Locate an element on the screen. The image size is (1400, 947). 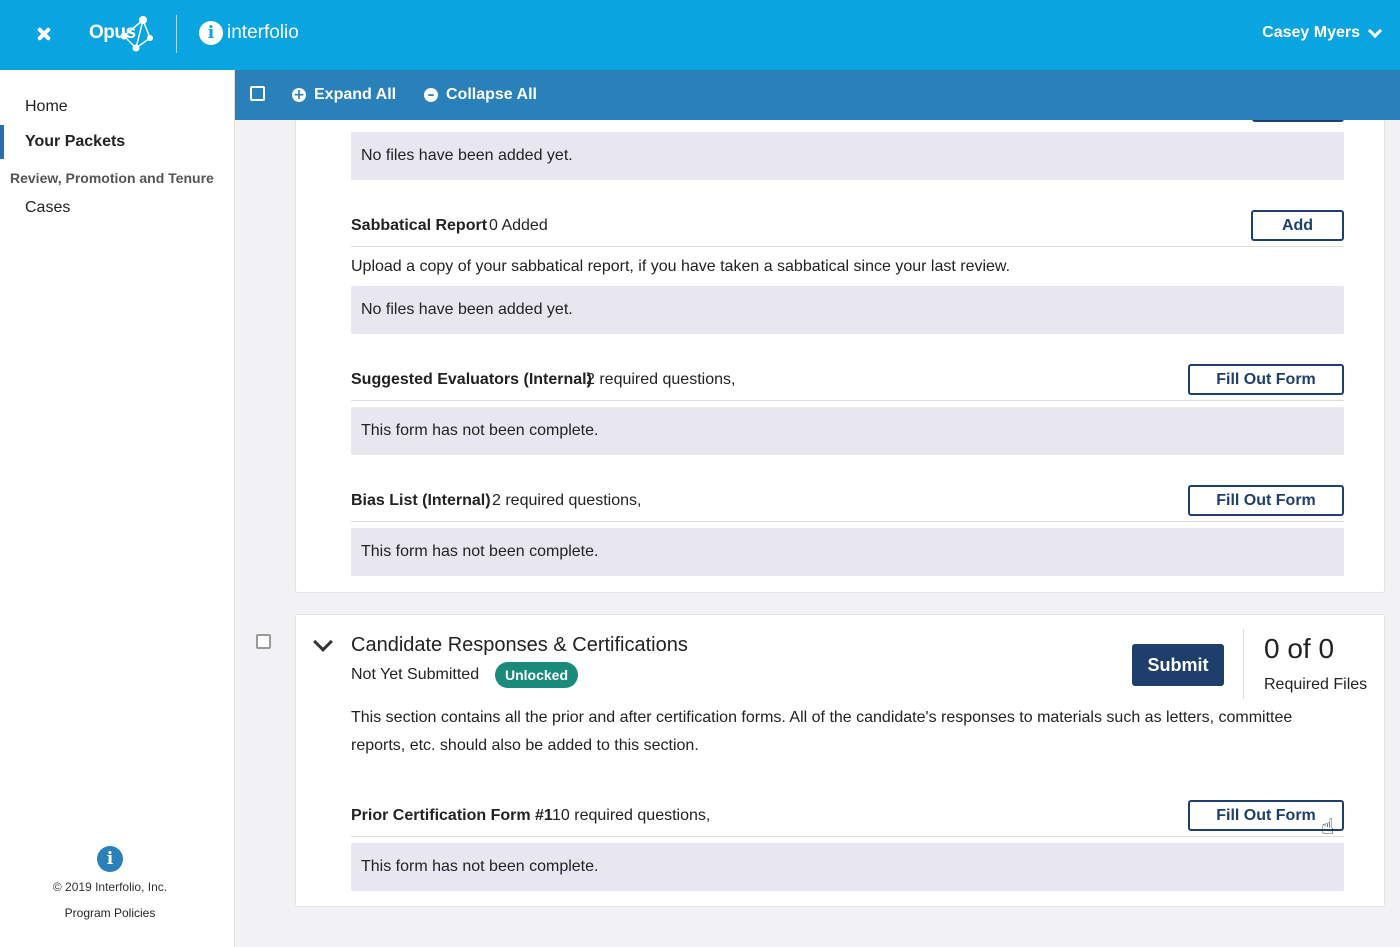
item-count: 0 Added is located at coordinates (518, 225).